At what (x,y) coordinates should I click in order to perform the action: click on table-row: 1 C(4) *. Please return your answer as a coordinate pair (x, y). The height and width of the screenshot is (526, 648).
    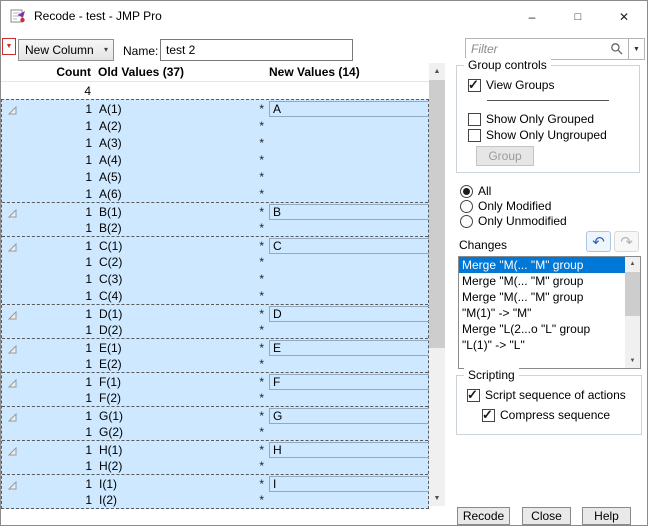
    Looking at the image, I should click on (215, 295).